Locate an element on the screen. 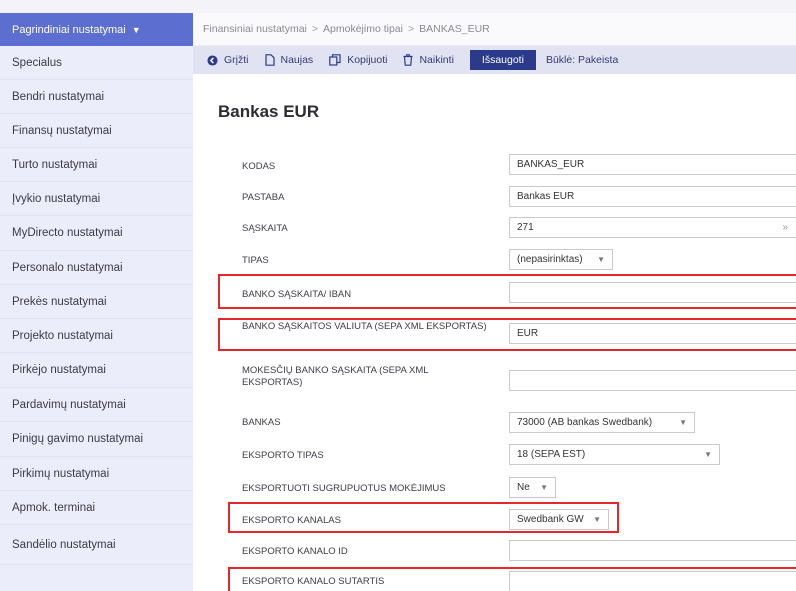 The height and width of the screenshot is (591, 796). kodas-input: BANKAS_EUR is located at coordinates (652, 164).